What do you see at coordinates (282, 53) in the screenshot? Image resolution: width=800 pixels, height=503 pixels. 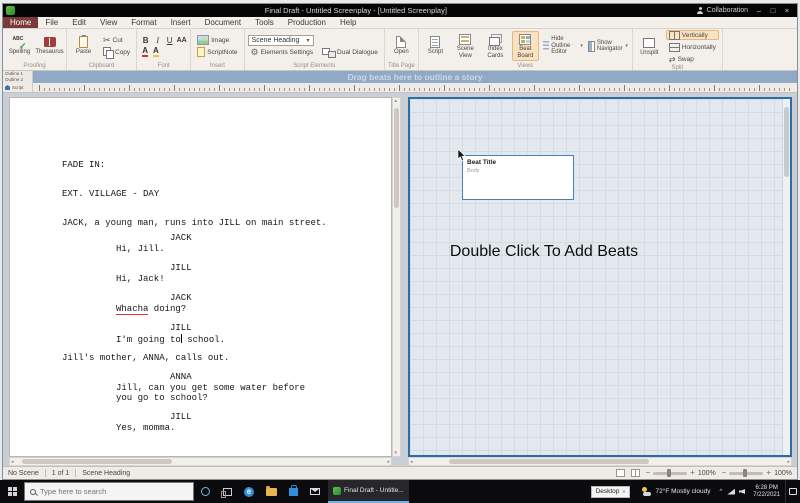 I see `elements-settings-button: Elements Settings` at bounding box center [282, 53].